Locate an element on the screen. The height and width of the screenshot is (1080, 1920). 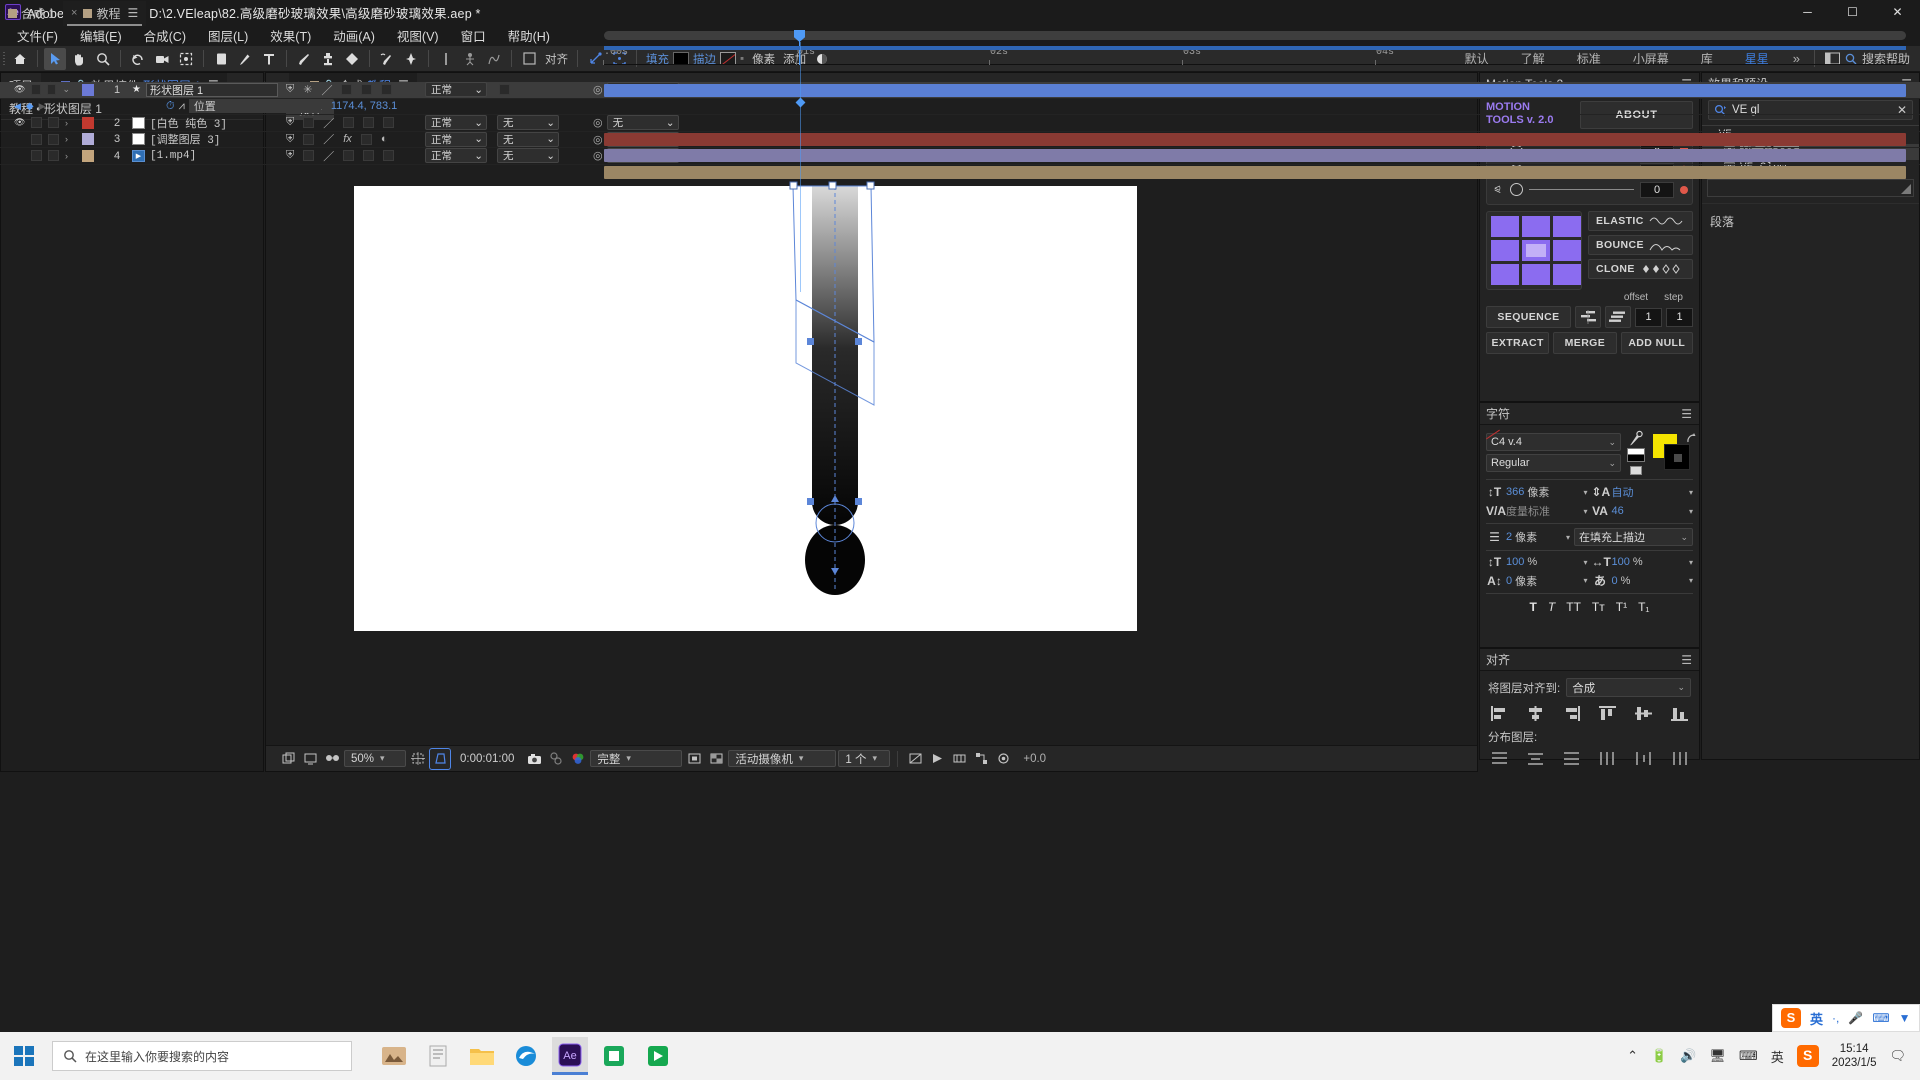
stroke-width-field: ☰ 2 像素 ▾ is located at coordinates (1528, 537).